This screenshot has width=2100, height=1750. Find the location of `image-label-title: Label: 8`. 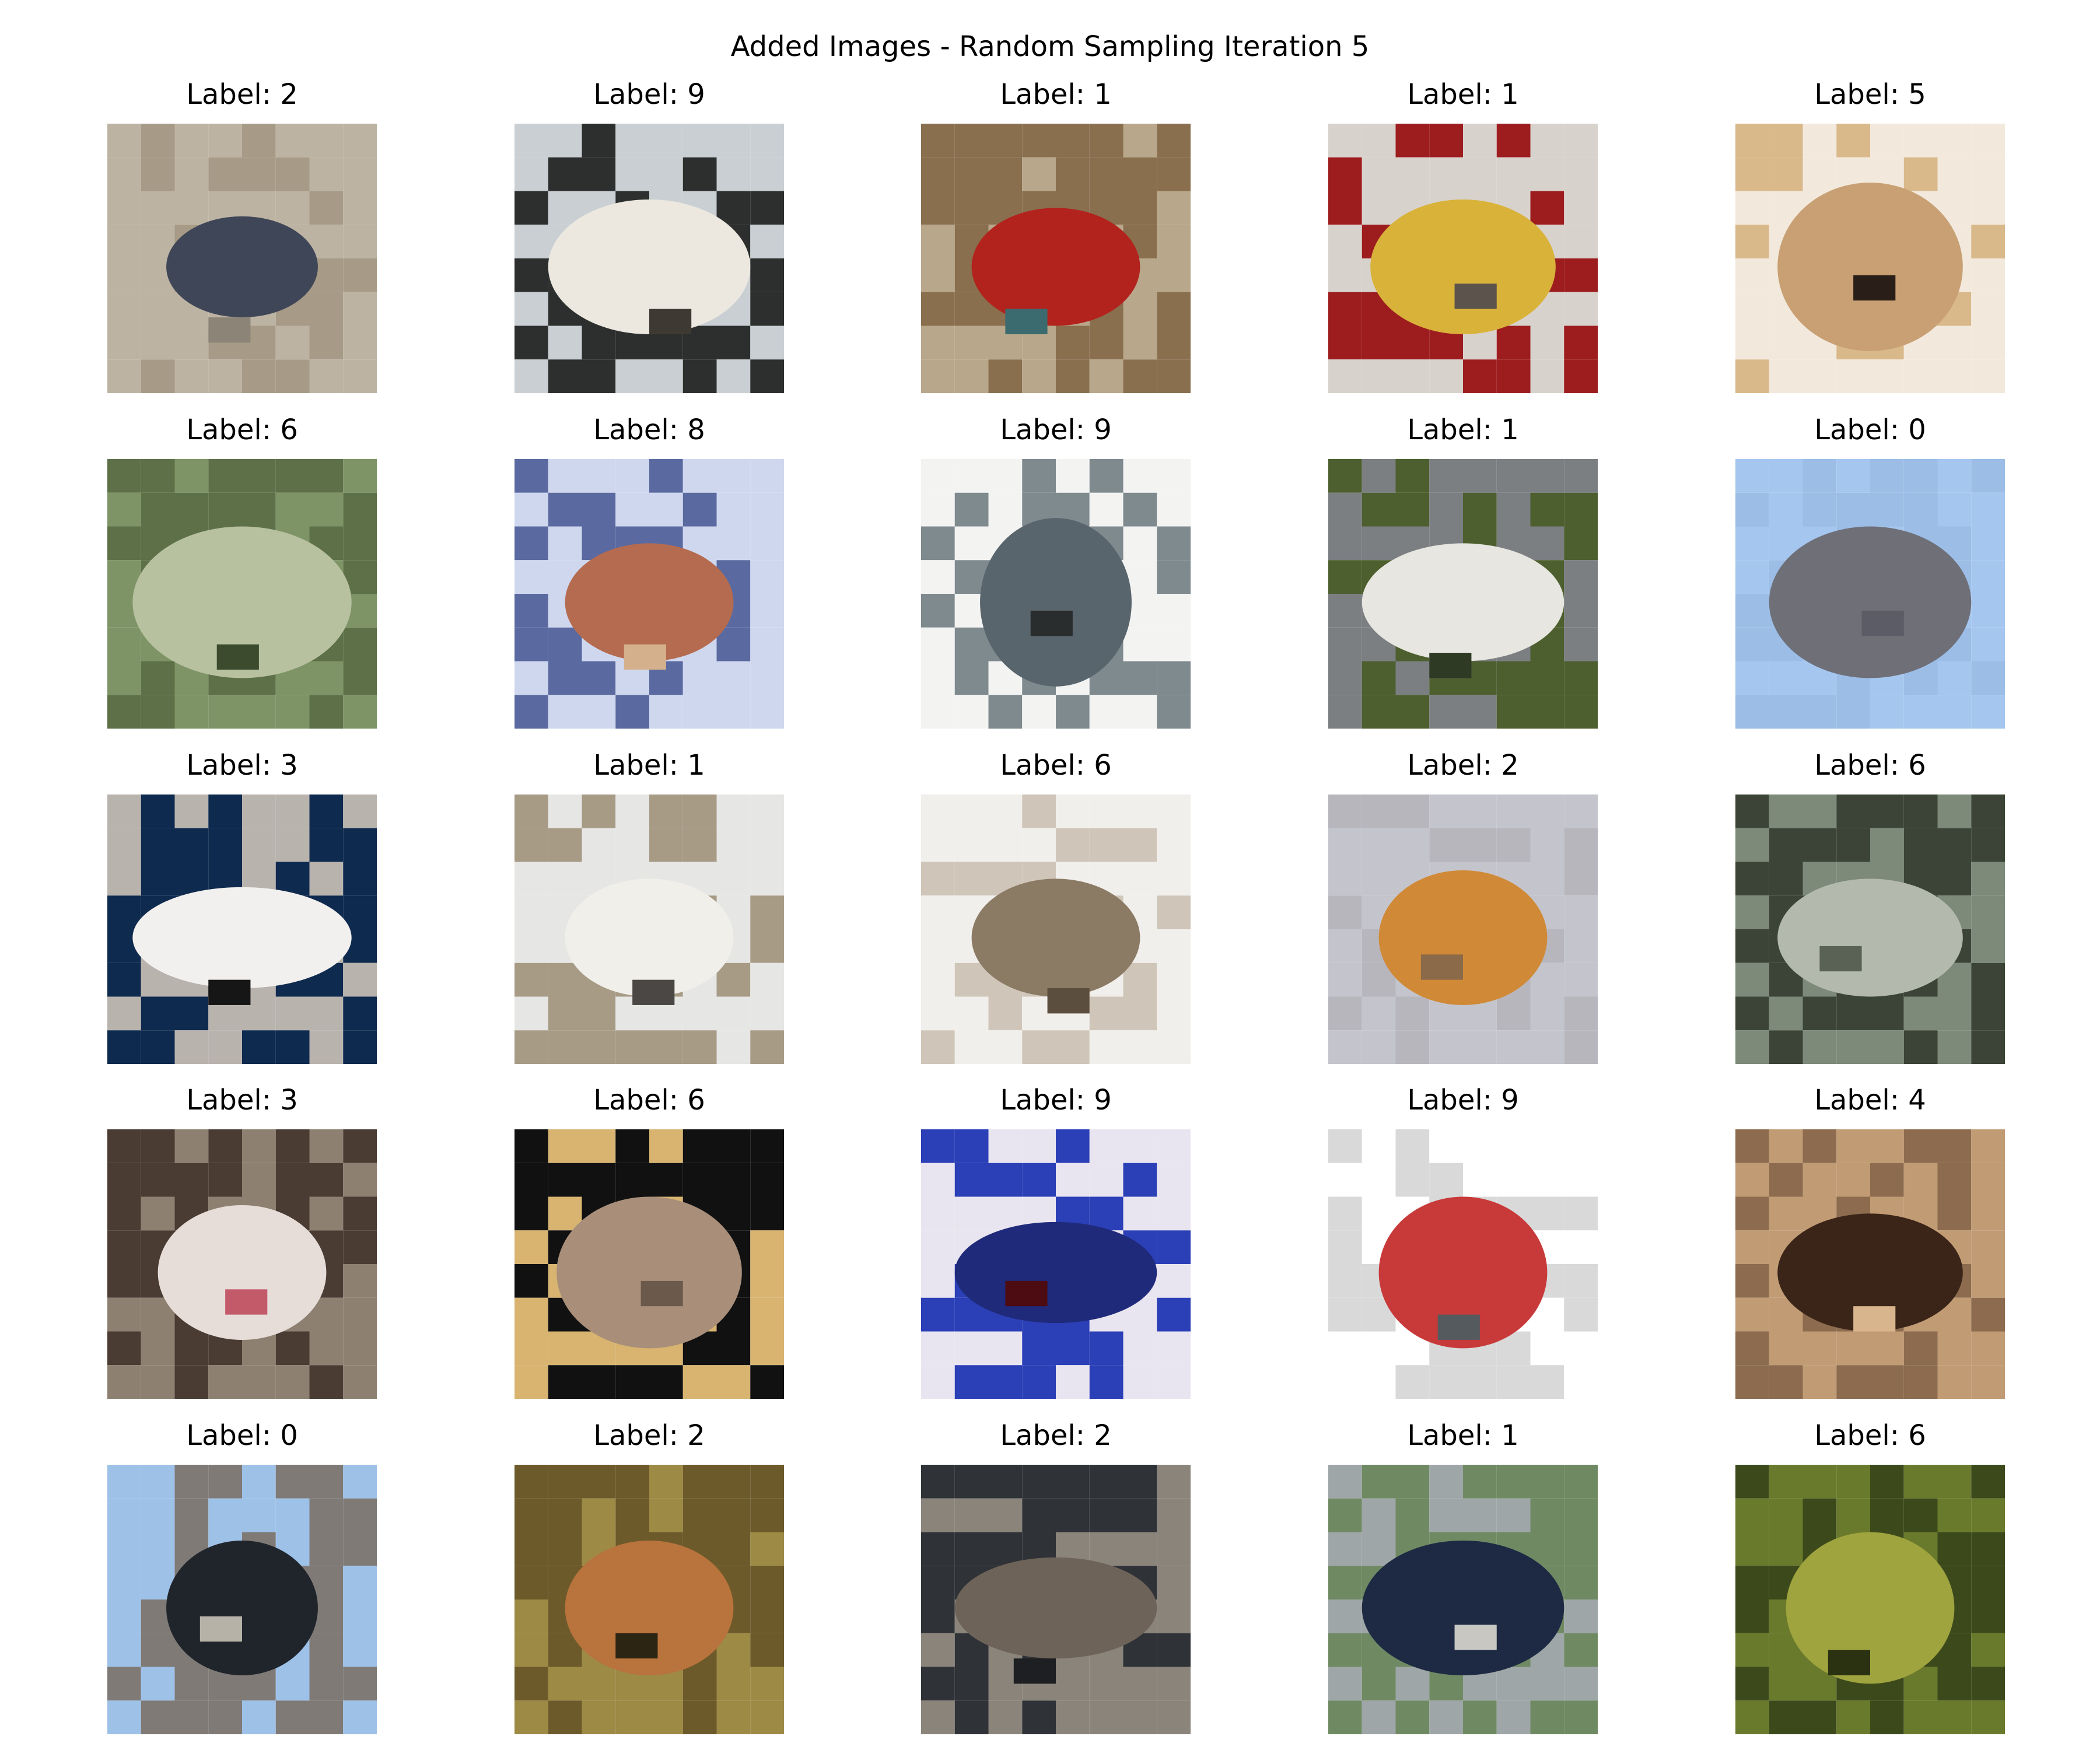

image-label-title: Label: 8 is located at coordinates (649, 430).